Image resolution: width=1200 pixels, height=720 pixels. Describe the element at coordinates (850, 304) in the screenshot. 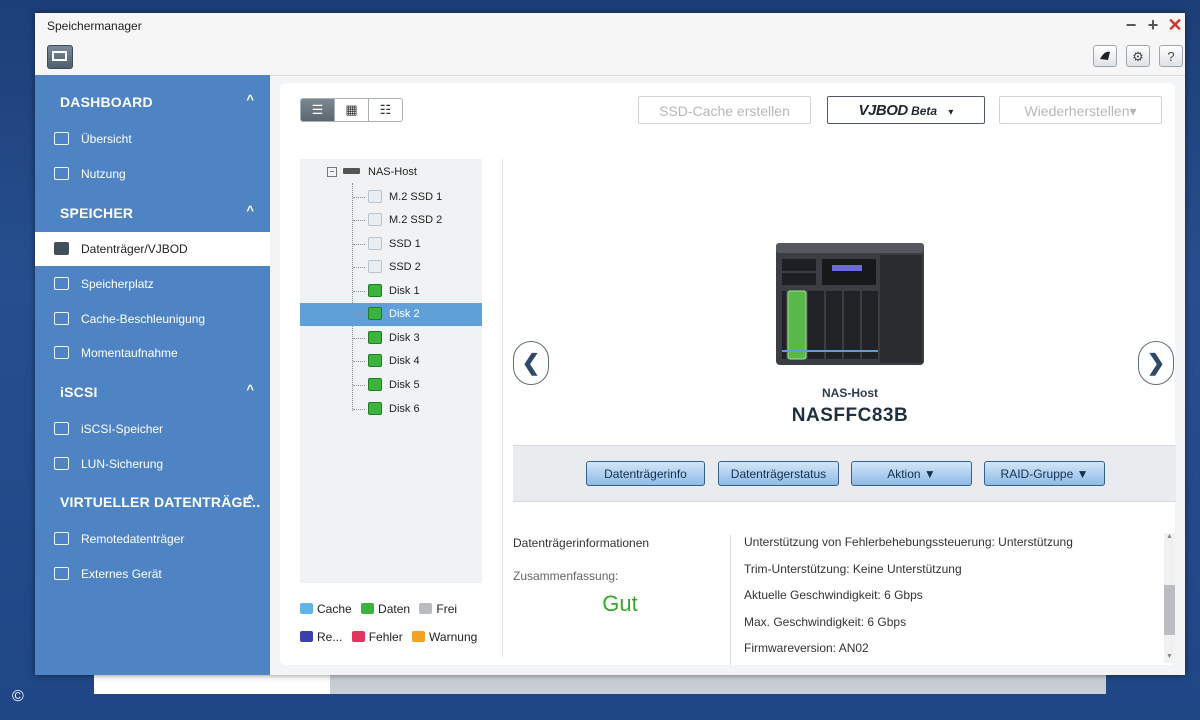

I see `nas-device-image` at that location.